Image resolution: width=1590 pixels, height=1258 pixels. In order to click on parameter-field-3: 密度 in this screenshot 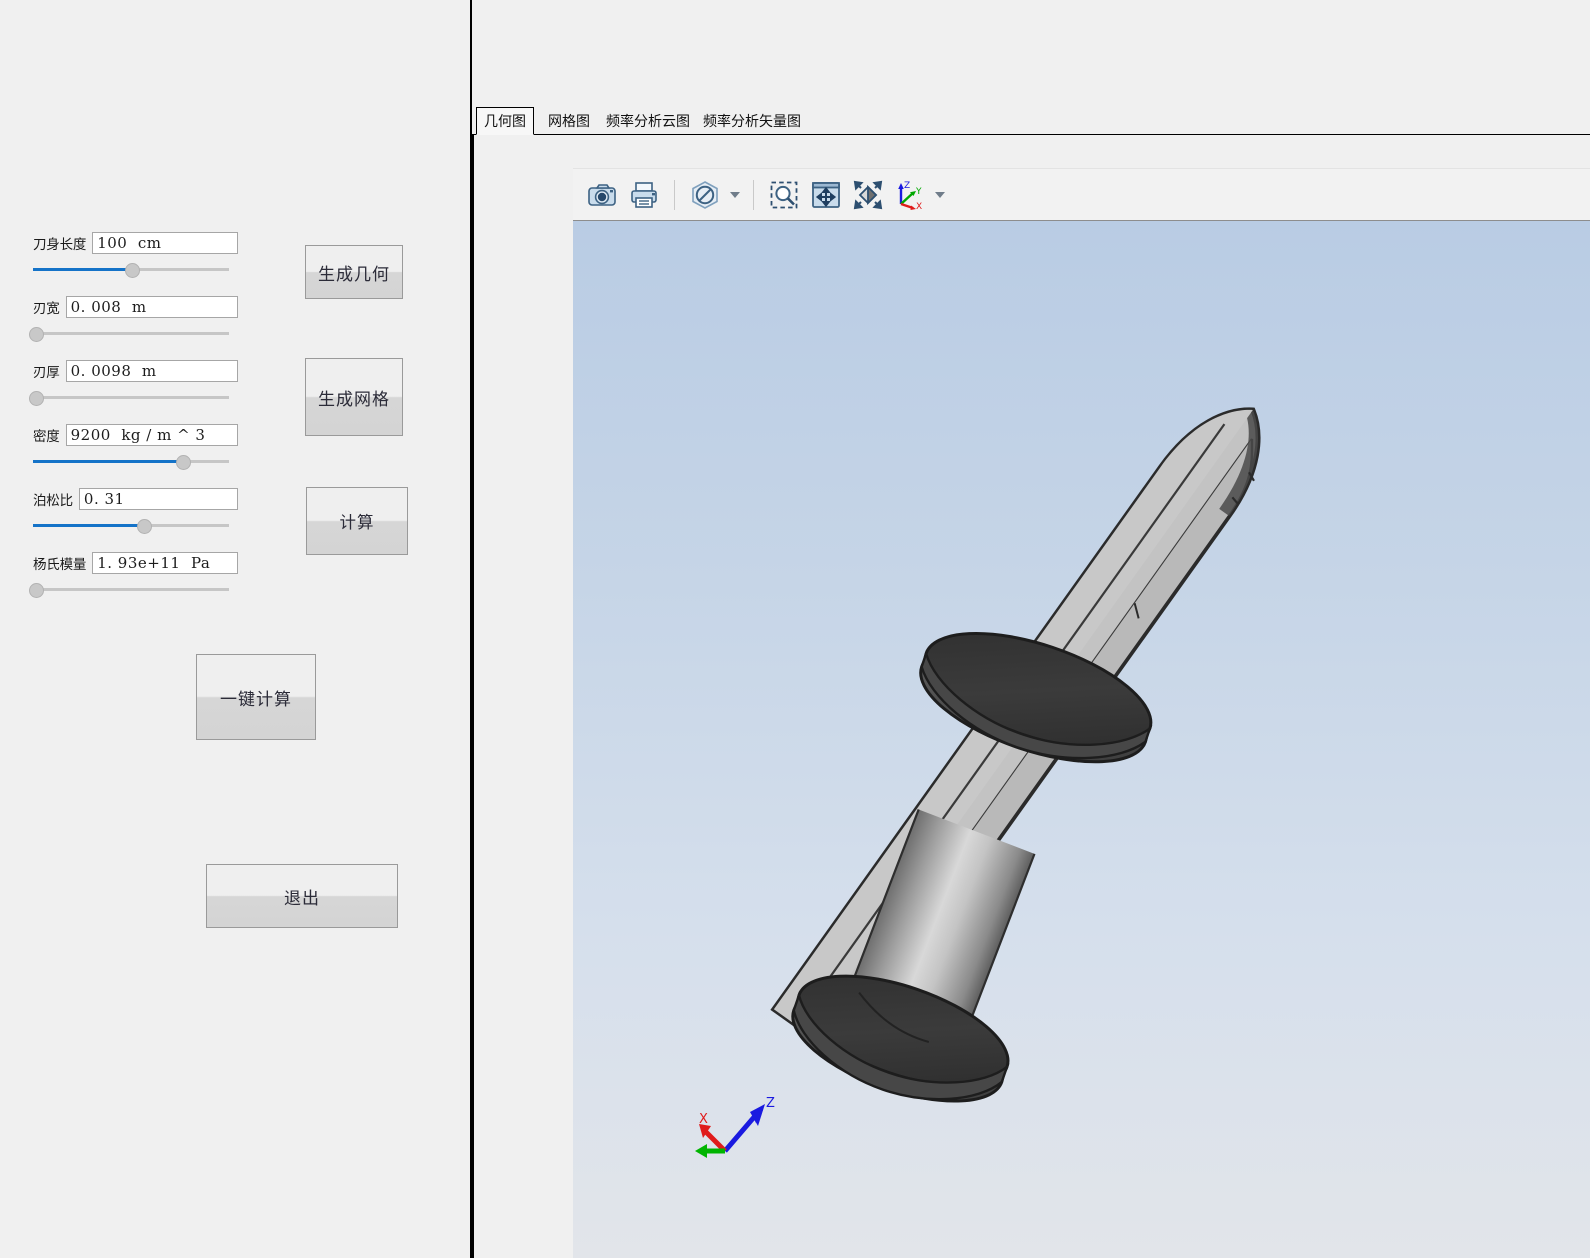, I will do `click(135, 447)`.